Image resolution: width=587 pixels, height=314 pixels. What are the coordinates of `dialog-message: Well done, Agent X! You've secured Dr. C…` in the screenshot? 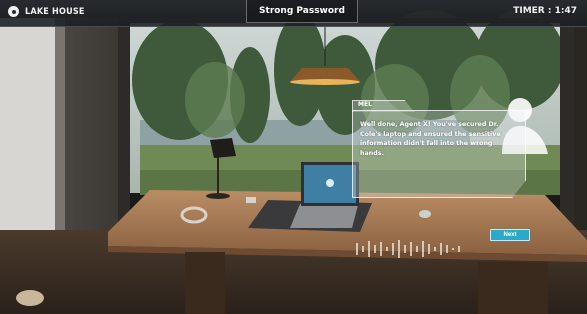 It's located at (430, 139).